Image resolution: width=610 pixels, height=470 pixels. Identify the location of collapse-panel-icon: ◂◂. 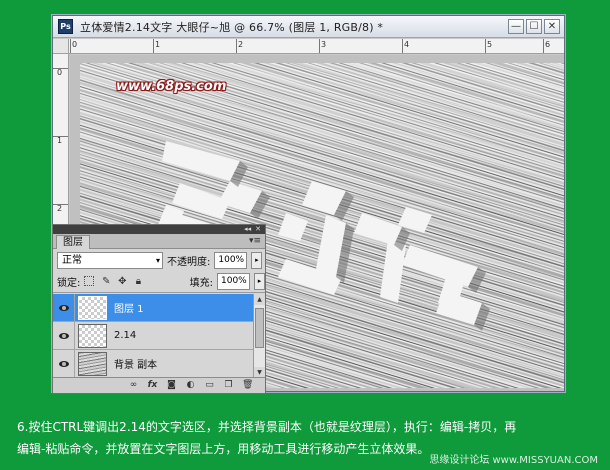
(247, 229).